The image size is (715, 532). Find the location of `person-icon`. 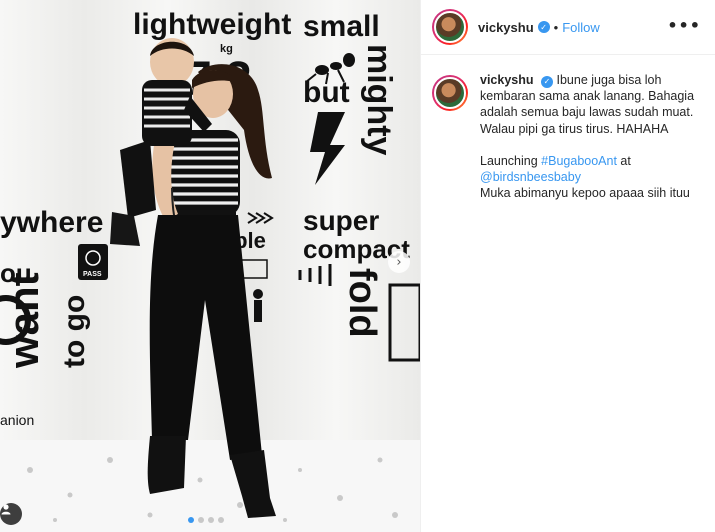

person-icon is located at coordinates (6, 509).